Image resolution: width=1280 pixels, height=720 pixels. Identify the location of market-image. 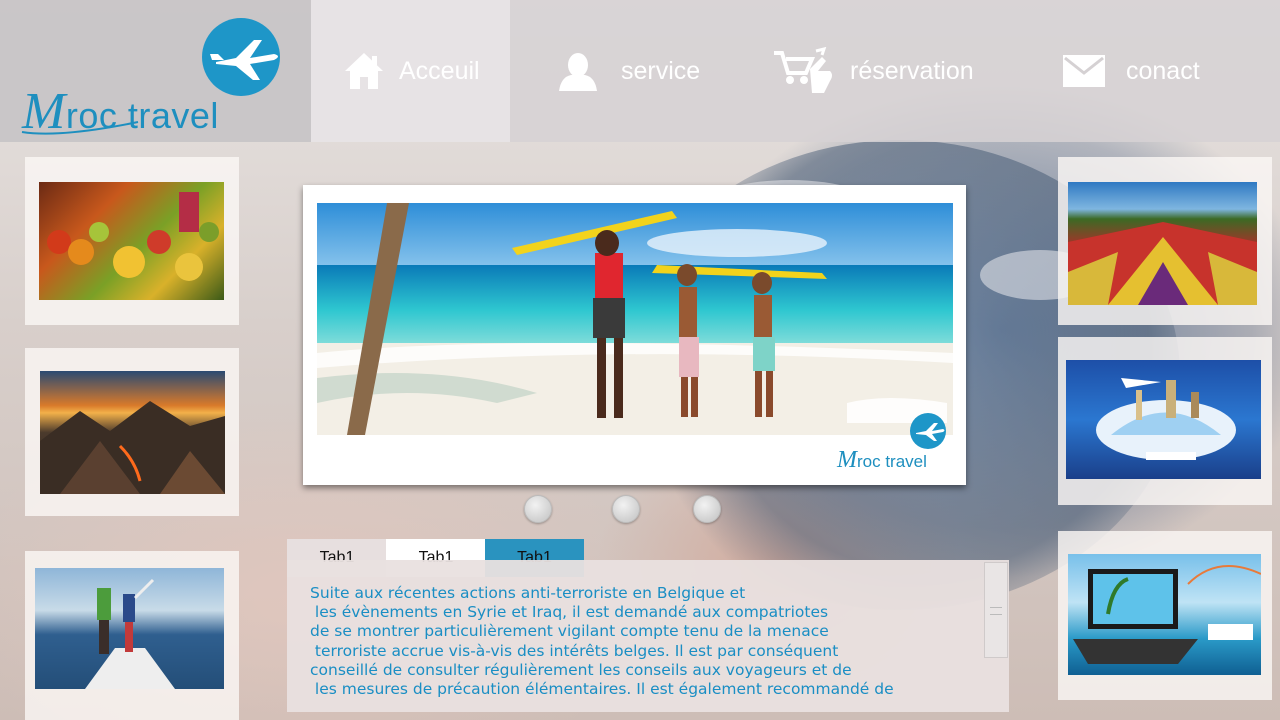
(131, 241).